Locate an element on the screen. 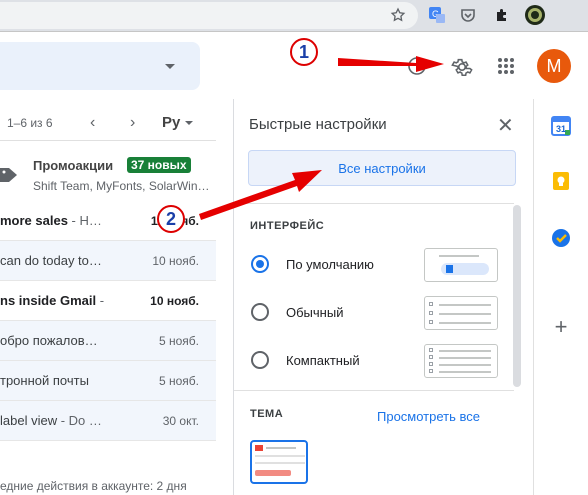 The image size is (588, 495). arrow-to-gear is located at coordinates (391, 64).